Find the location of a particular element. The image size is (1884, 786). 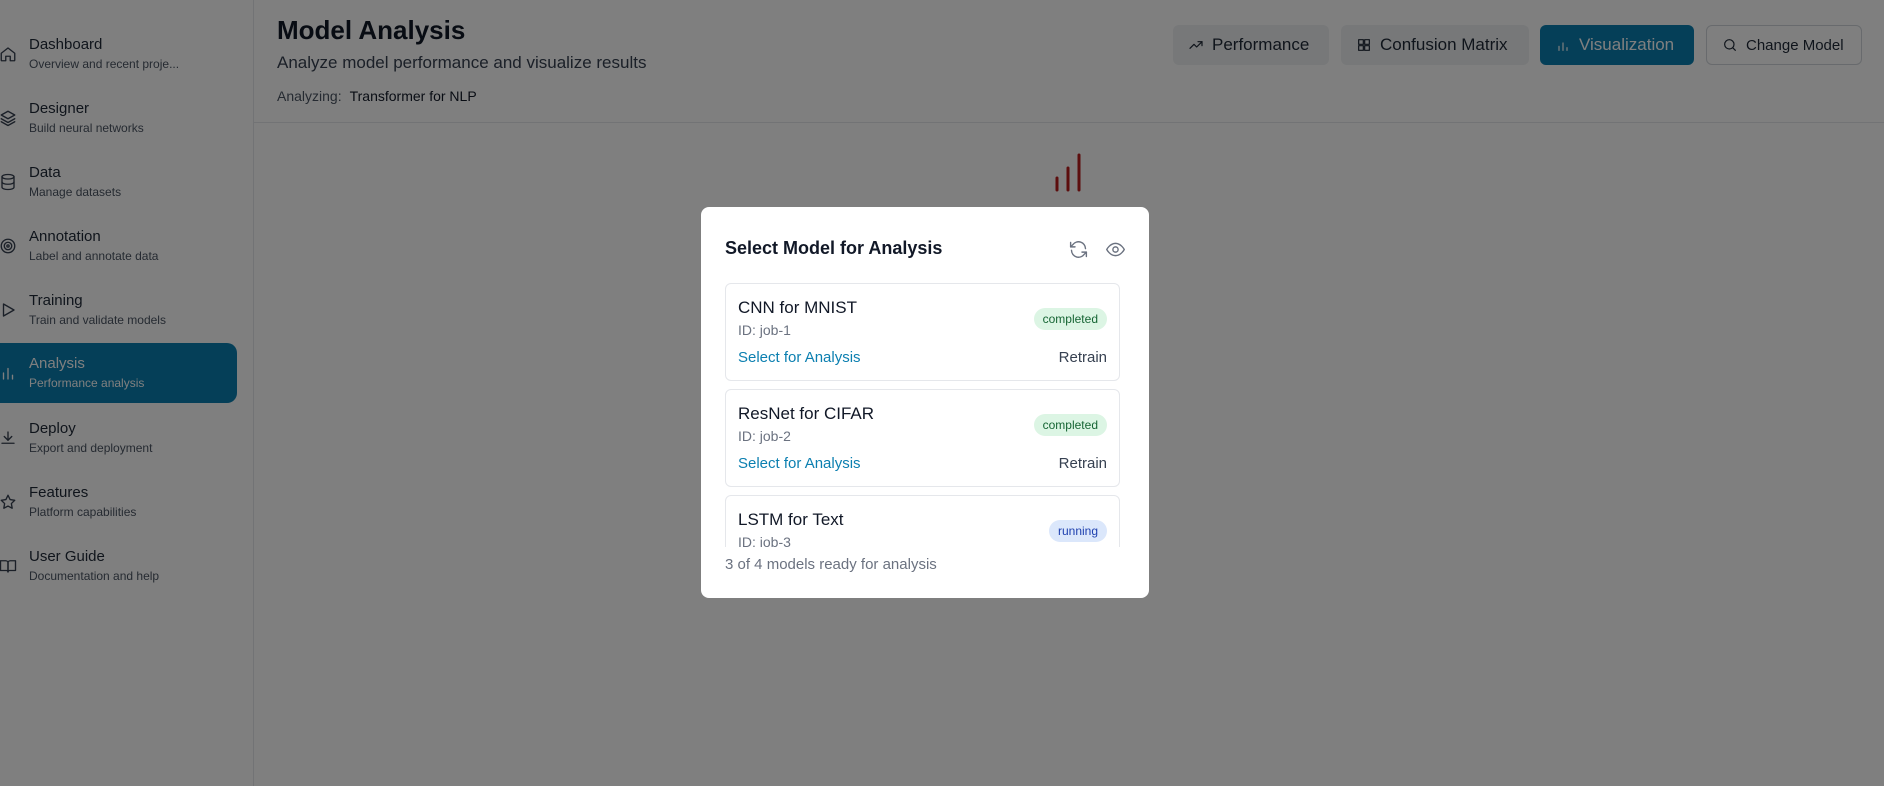

dialog-title: Select Model for Analysis is located at coordinates (834, 248).